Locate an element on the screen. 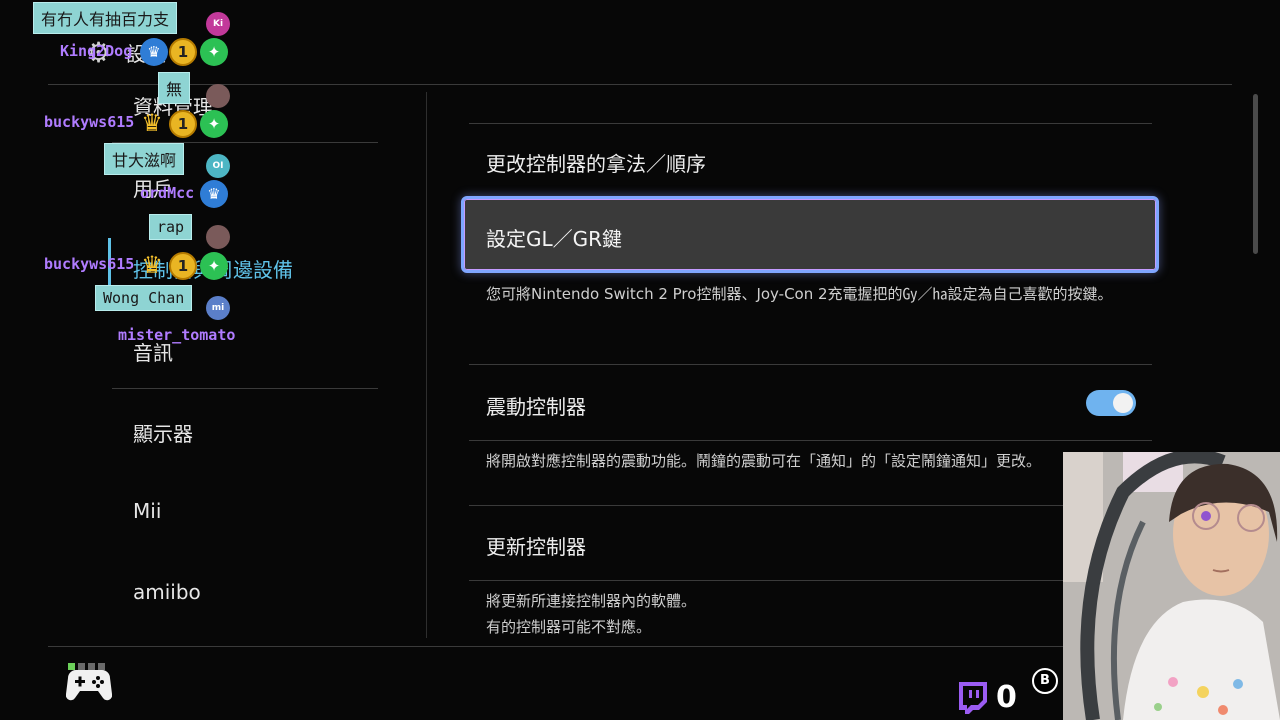 This screenshot has width=1280, height=720. sidebar-divider is located at coordinates (245, 388).